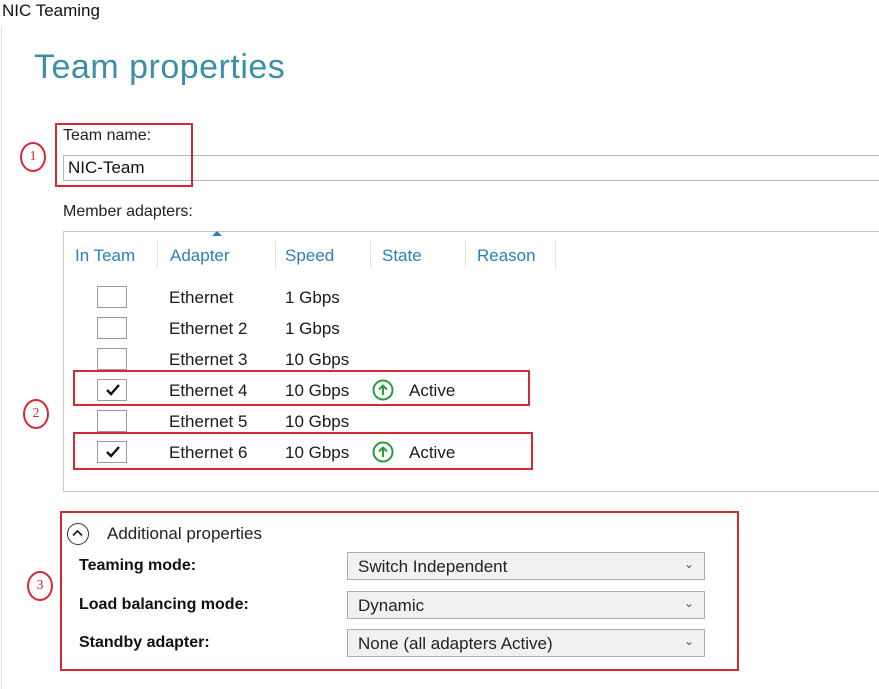  I want to click on column-header-state: State, so click(402, 256).